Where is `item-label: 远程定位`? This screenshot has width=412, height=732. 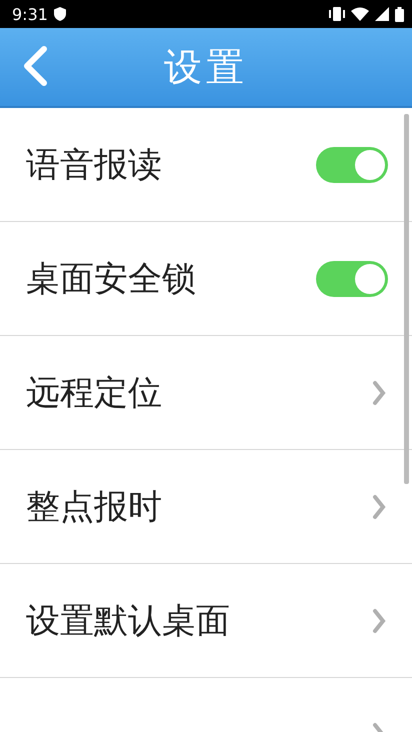 item-label: 远程定位 is located at coordinates (94, 393).